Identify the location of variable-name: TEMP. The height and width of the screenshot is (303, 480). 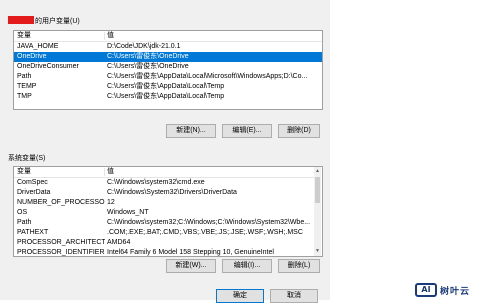
(27, 86).